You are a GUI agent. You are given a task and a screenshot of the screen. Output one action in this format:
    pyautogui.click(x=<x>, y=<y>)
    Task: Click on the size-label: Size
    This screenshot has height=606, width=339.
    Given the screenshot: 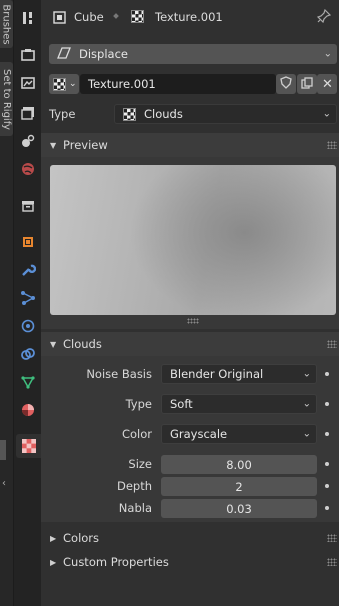 What is the action you would take?
    pyautogui.click(x=140, y=464)
    